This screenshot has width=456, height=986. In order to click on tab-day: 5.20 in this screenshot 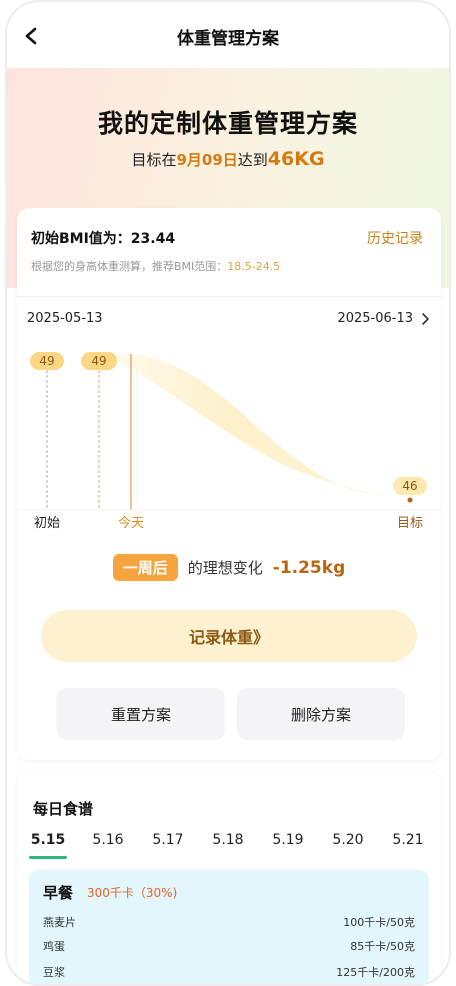, I will do `click(348, 840)`.